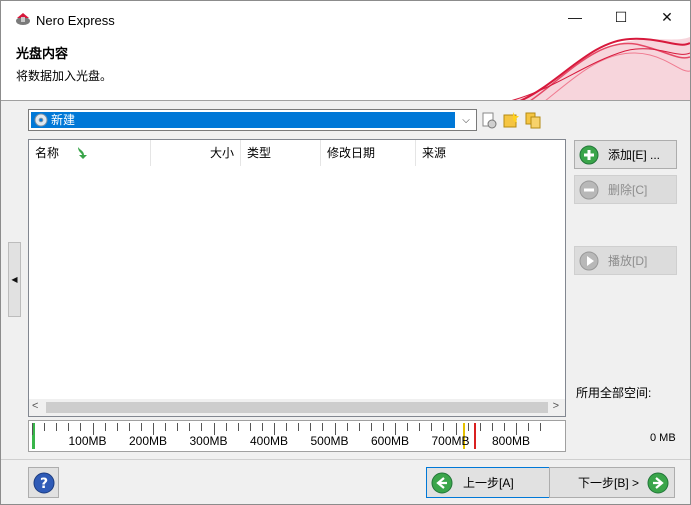 The image size is (691, 505). What do you see at coordinates (533, 120) in the screenshot?
I see `copy-files-icon` at bounding box center [533, 120].